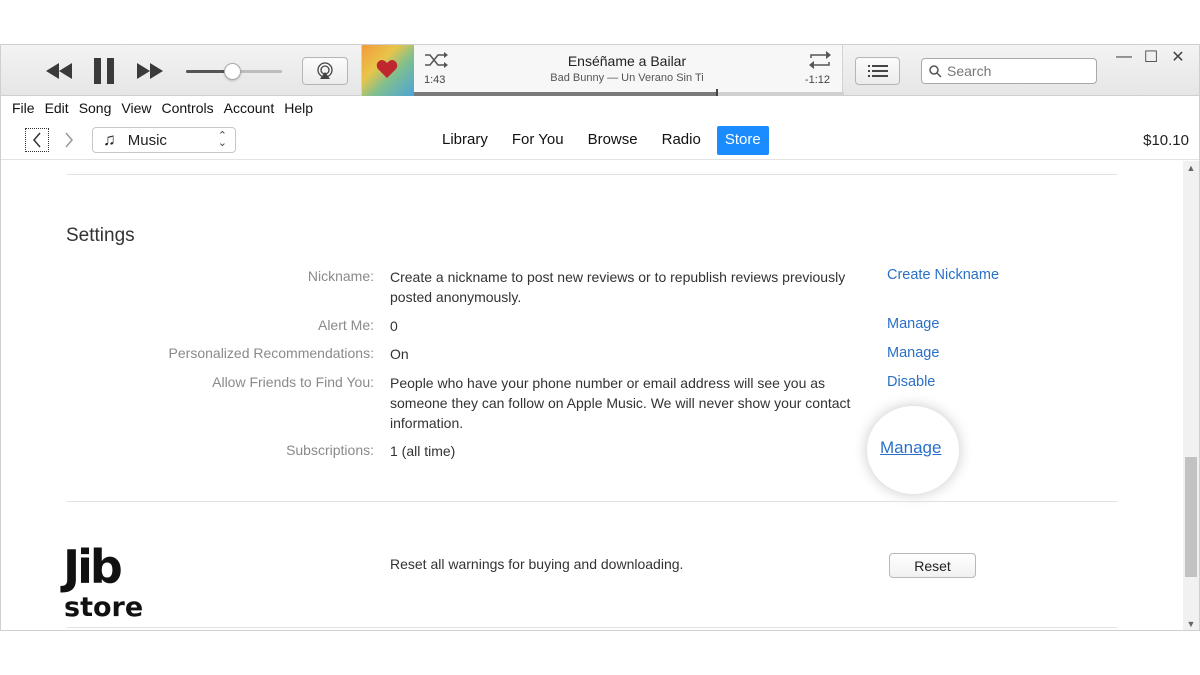 This screenshot has width=1200, height=675. I want to click on logo-line-2: store, so click(104, 607).